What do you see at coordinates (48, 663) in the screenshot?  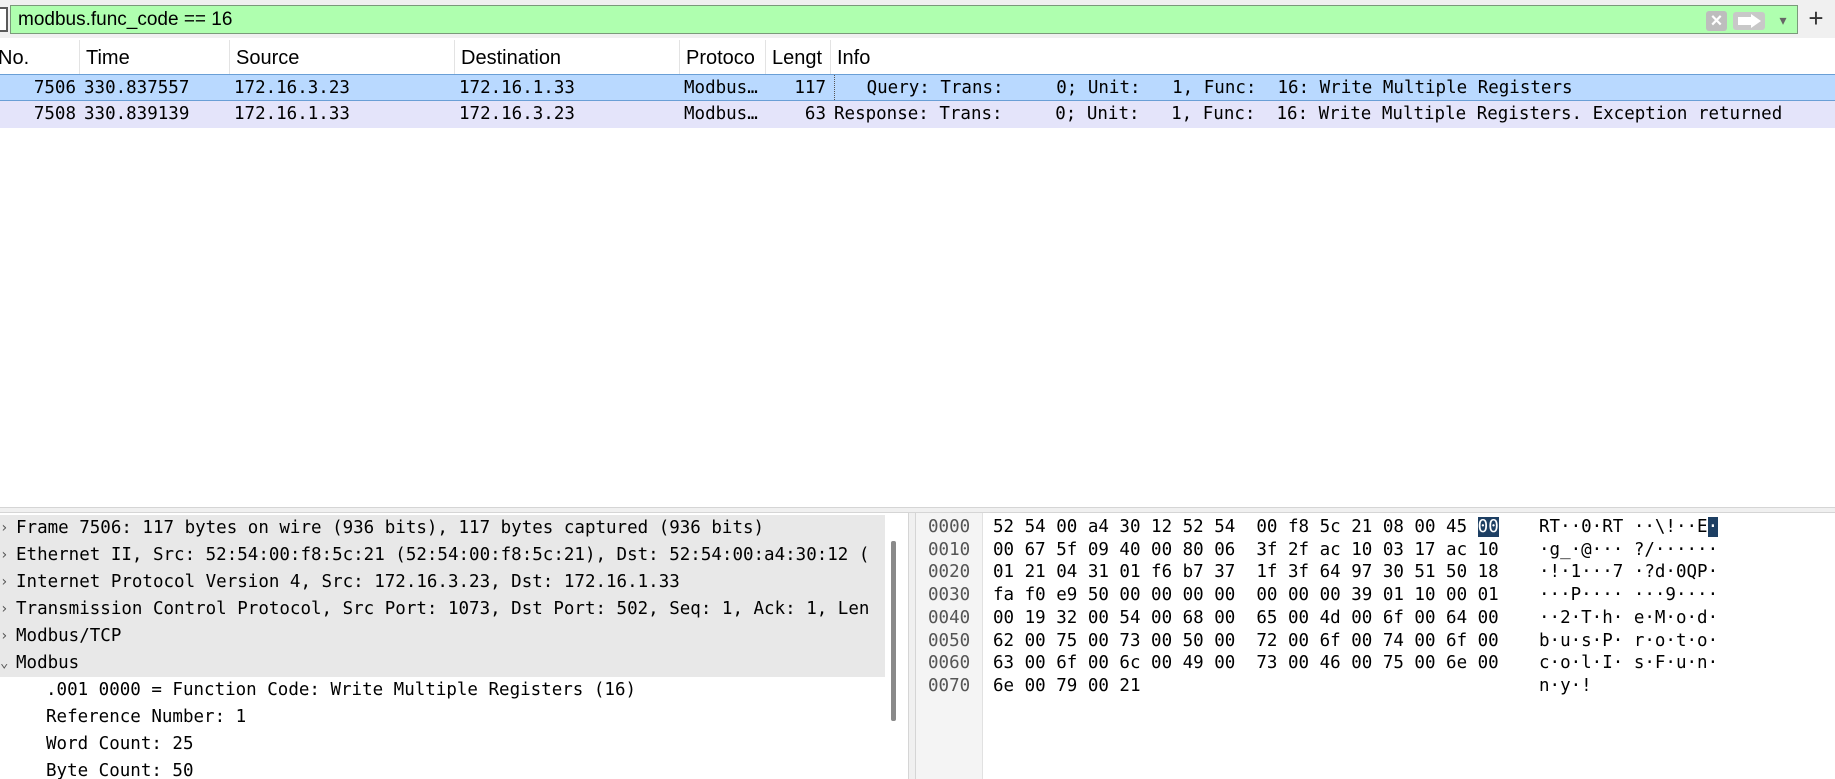 I see `tree-item-label: Modbus` at bounding box center [48, 663].